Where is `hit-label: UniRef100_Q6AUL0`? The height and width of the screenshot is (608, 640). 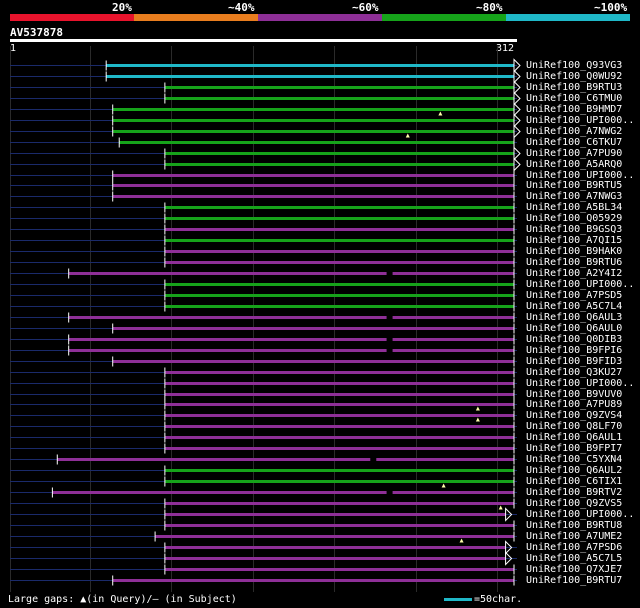
hit-label: UniRef100_Q6AUL0 is located at coordinates (574, 328).